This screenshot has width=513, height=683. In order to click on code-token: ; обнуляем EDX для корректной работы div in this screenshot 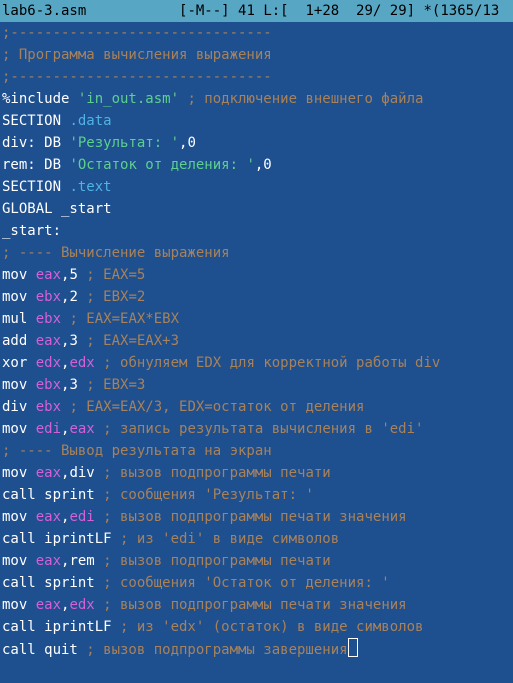, I will do `click(267, 363)`.